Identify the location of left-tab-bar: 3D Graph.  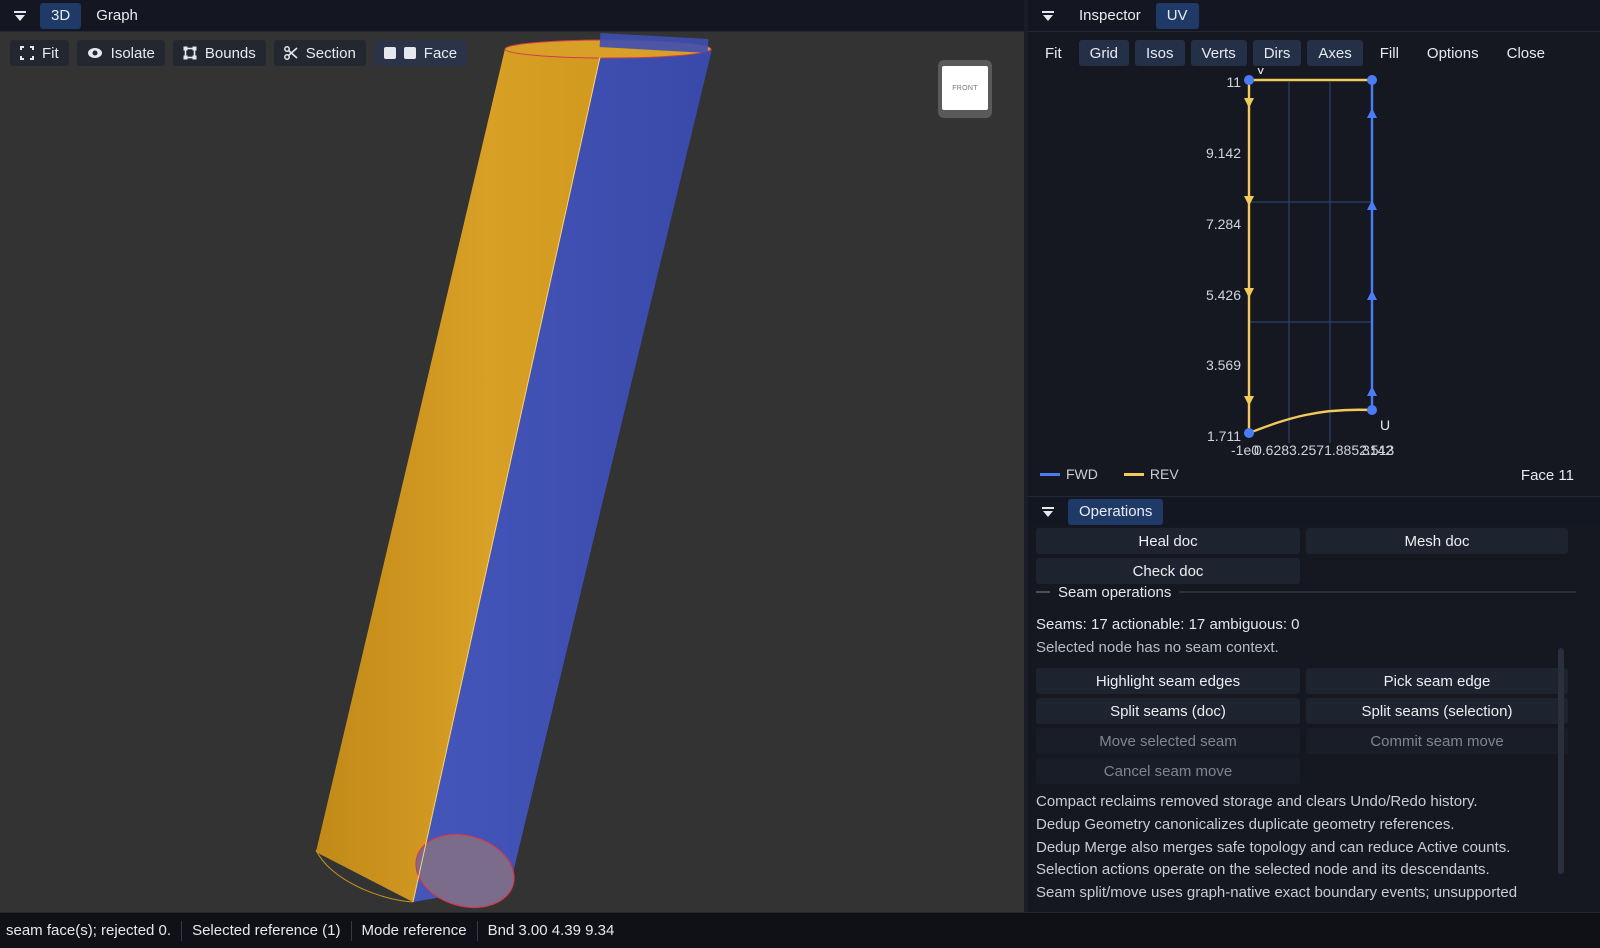
(512, 16).